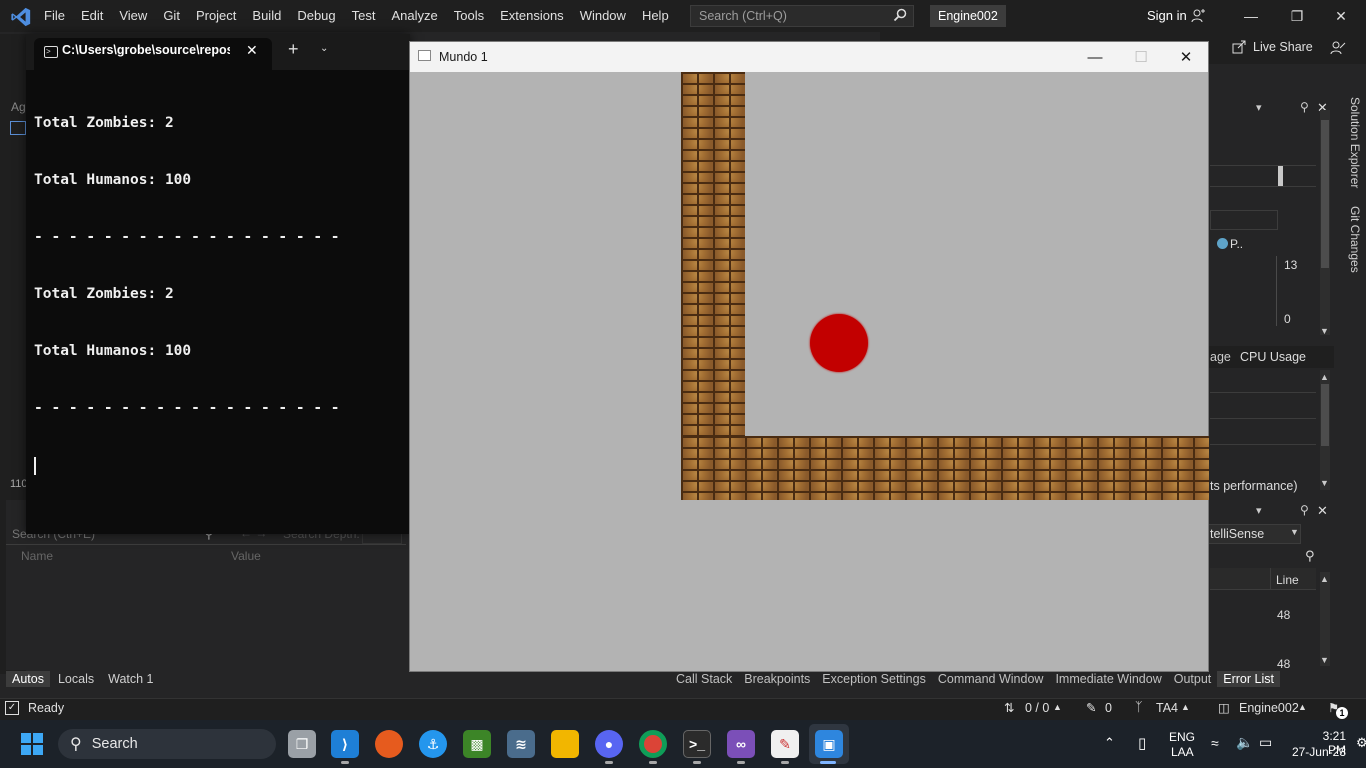 This screenshot has height=768, width=1366. What do you see at coordinates (469, 16) in the screenshot?
I see `menu-tools: Tools` at bounding box center [469, 16].